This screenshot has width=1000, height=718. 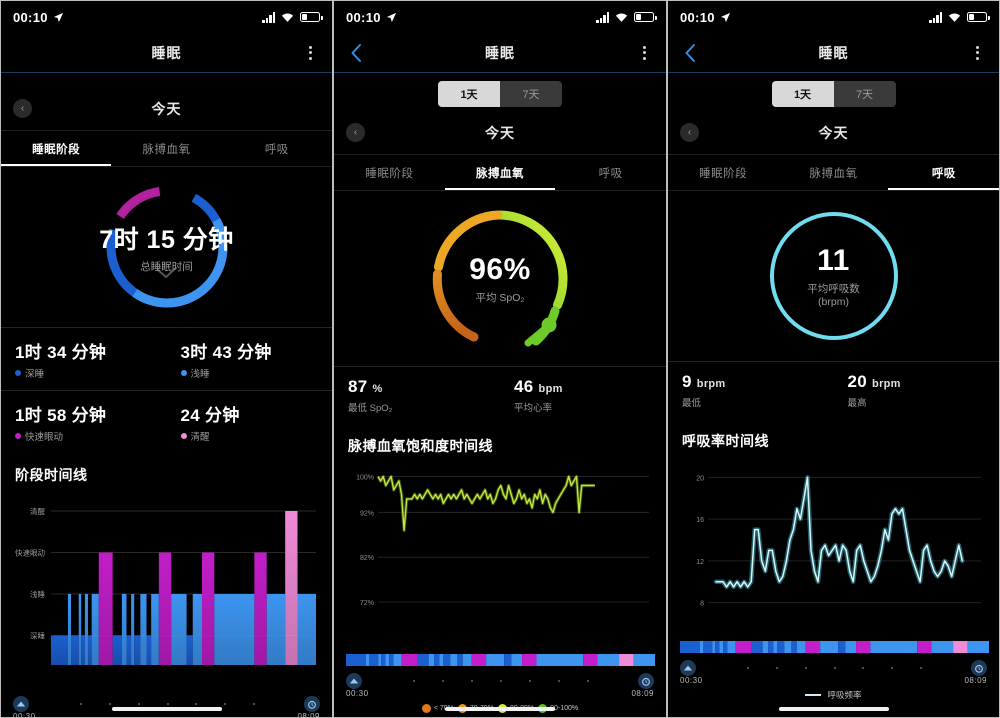 I want to click on stat-value: 46 bpm, so click(x=590, y=387).